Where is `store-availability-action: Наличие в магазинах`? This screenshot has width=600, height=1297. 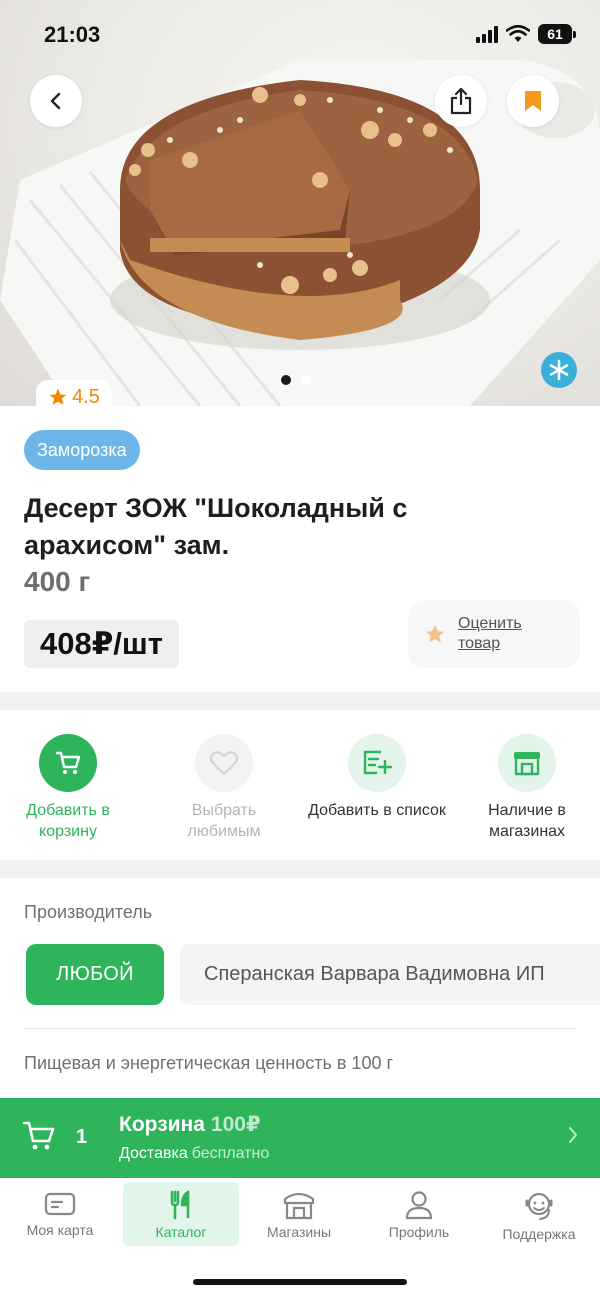 store-availability-action: Наличие в магазинах is located at coordinates (527, 788).